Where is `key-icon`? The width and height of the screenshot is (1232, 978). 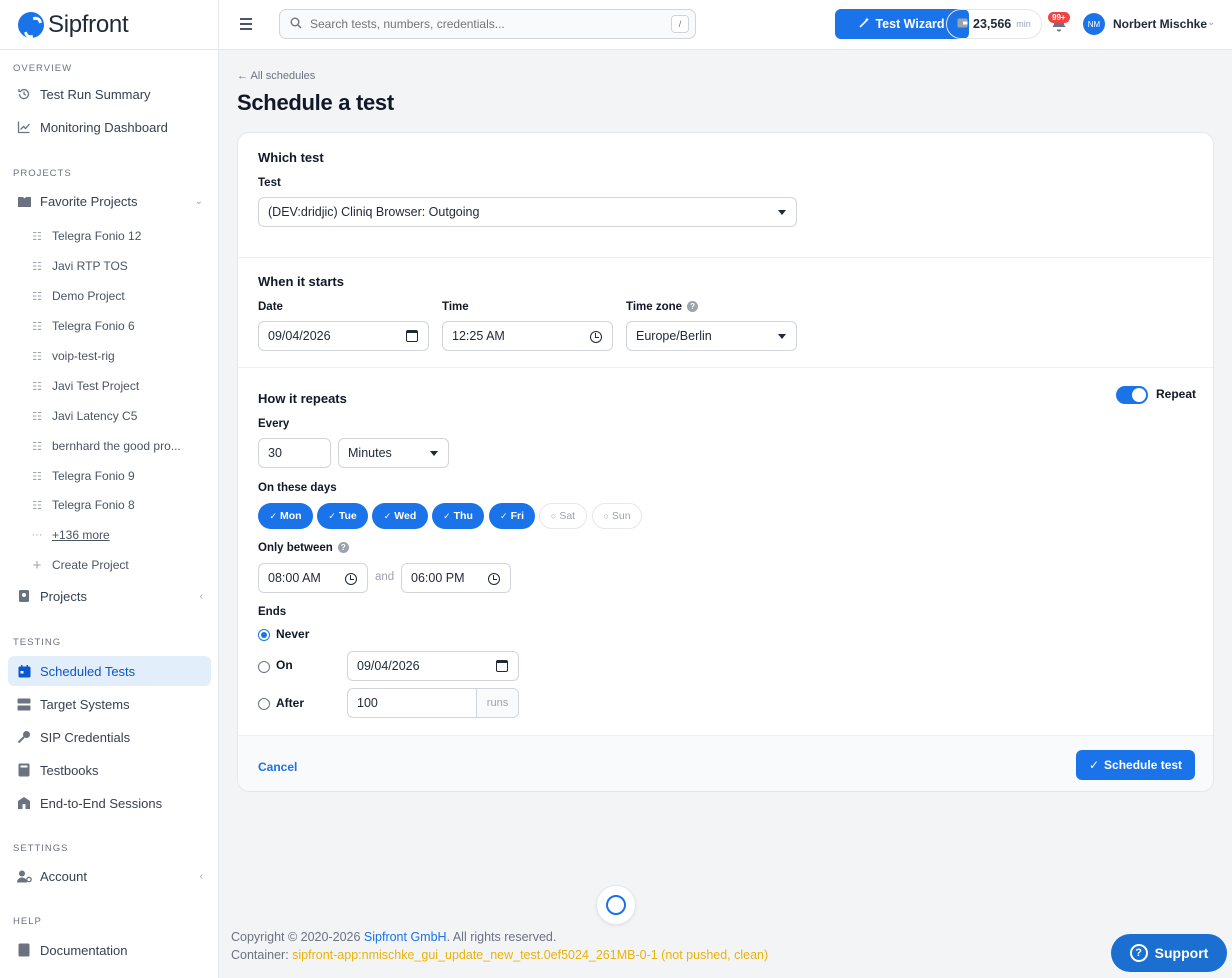 key-icon is located at coordinates (24, 737).